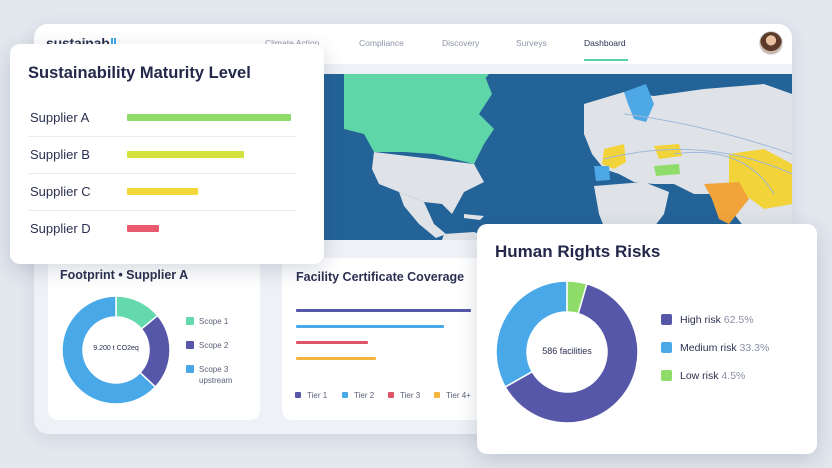 This screenshot has width=832, height=468. I want to click on legend-scope-2: Scope 2, so click(214, 345).